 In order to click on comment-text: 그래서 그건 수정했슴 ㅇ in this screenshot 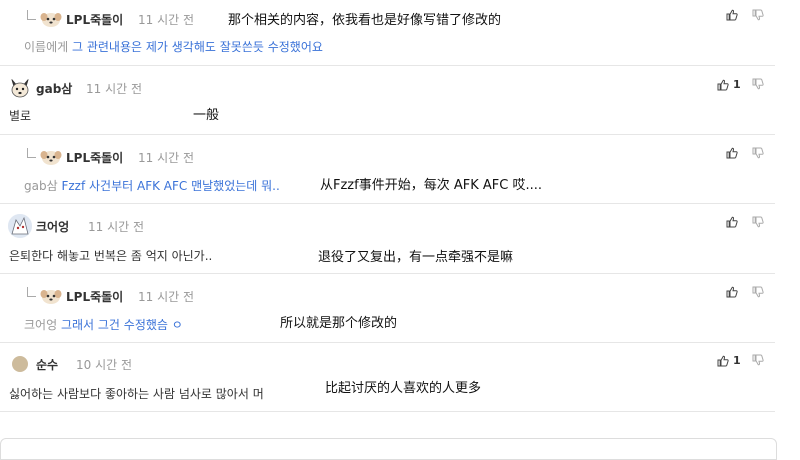, I will do `click(122, 325)`.